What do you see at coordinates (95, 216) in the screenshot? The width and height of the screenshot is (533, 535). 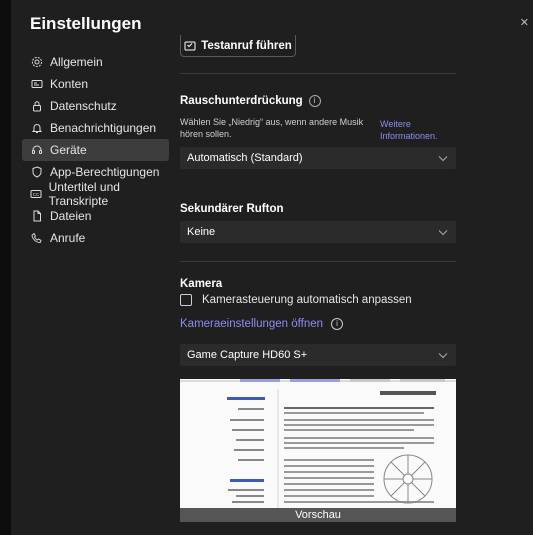 I see `sidebar-item-dateien: Dateien` at bounding box center [95, 216].